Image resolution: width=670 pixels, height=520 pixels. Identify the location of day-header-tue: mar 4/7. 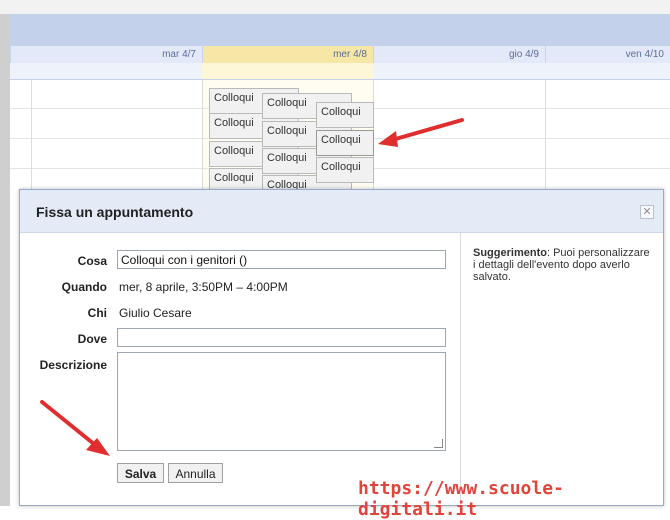
(106, 54).